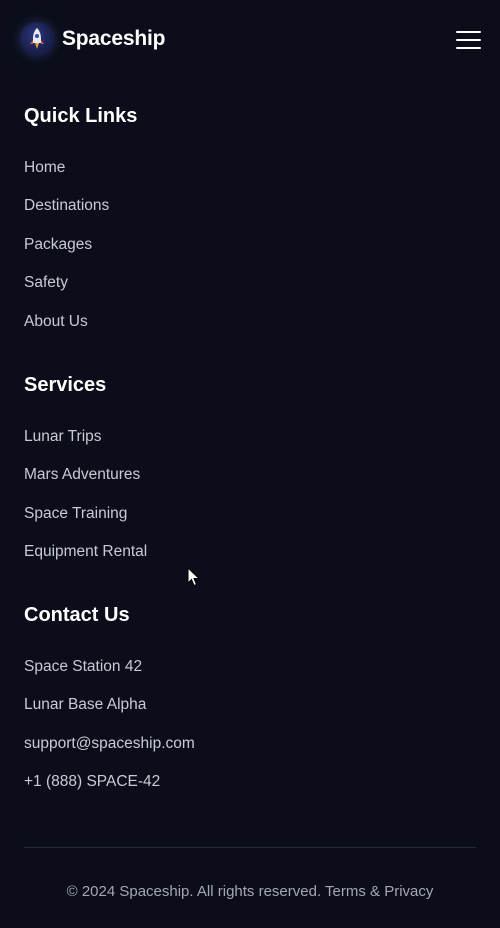 Image resolution: width=500 pixels, height=928 pixels. I want to click on list-item: Packages, so click(250, 255).